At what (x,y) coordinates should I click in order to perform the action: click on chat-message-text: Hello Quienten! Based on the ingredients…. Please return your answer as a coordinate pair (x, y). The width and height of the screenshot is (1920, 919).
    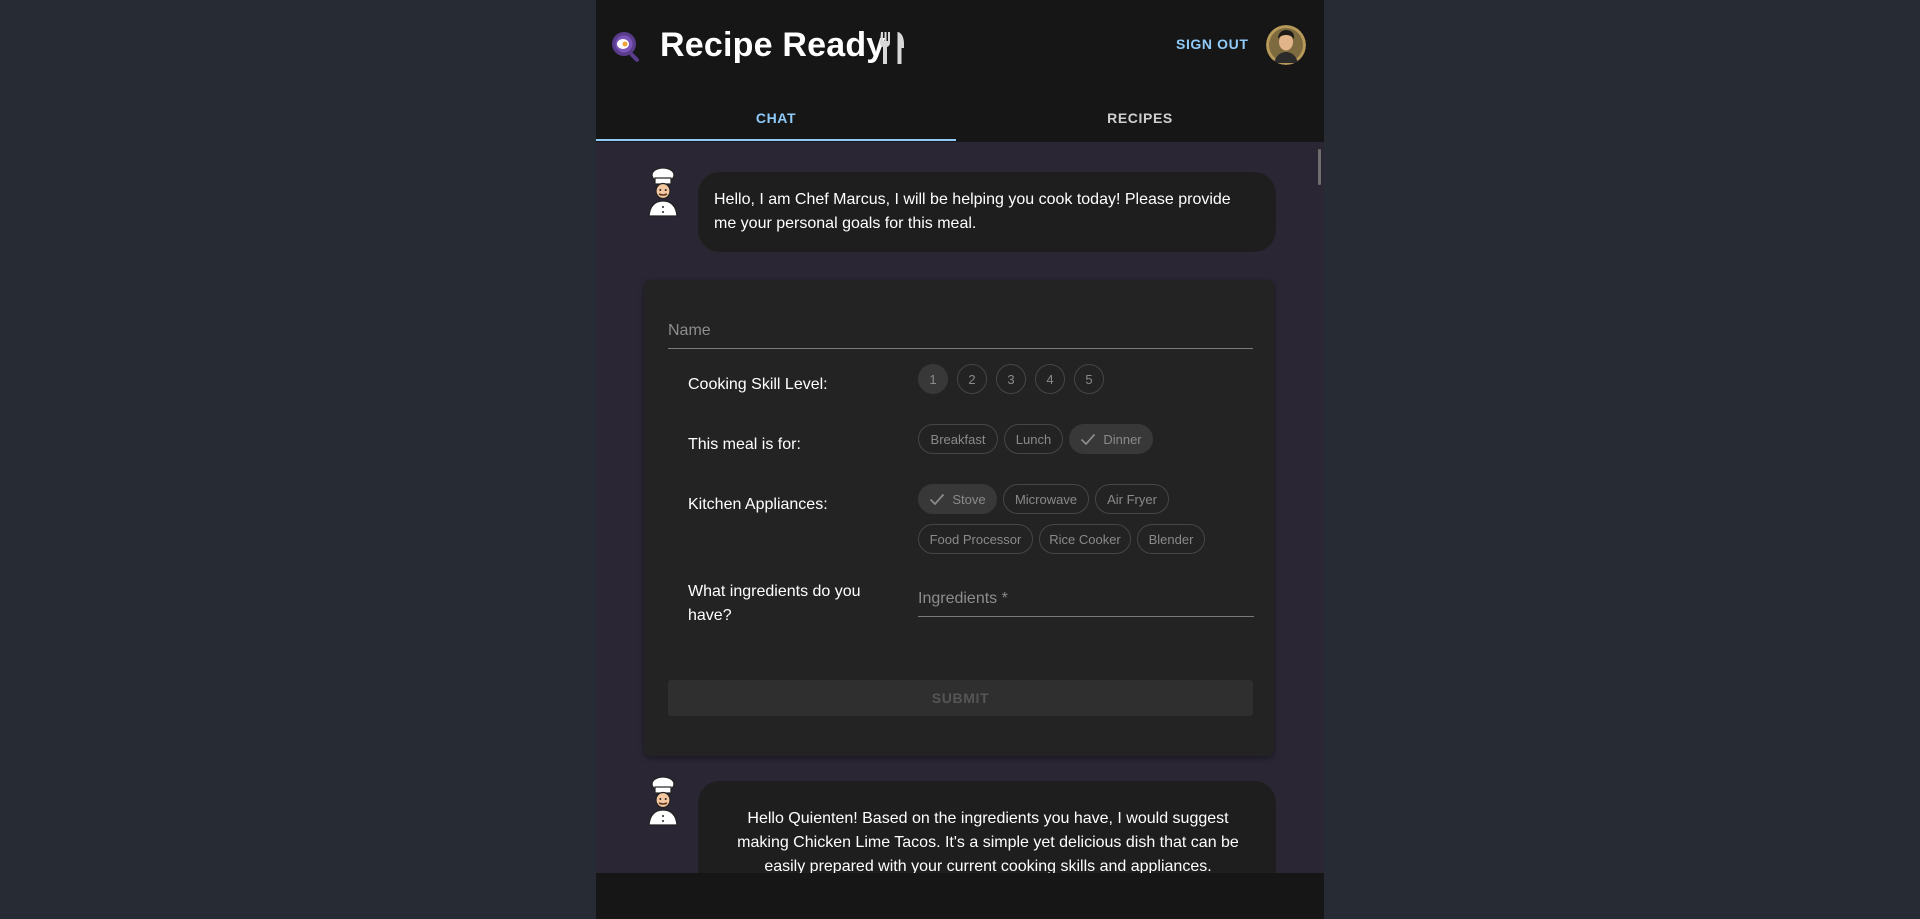
    Looking at the image, I should click on (988, 842).